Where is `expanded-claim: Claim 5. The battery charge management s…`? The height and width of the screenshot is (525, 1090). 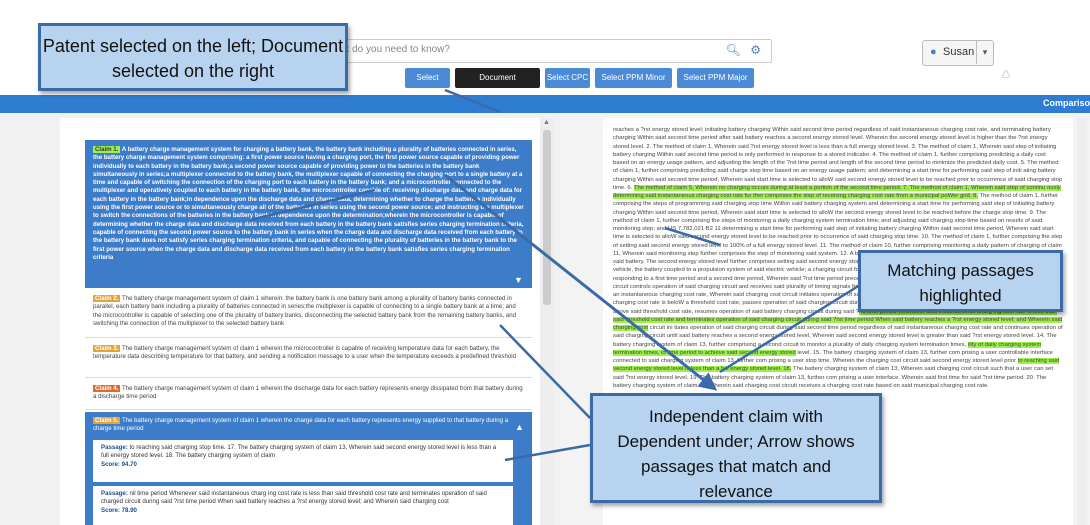 expanded-claim: Claim 5. The battery charge management s… is located at coordinates (308, 468).